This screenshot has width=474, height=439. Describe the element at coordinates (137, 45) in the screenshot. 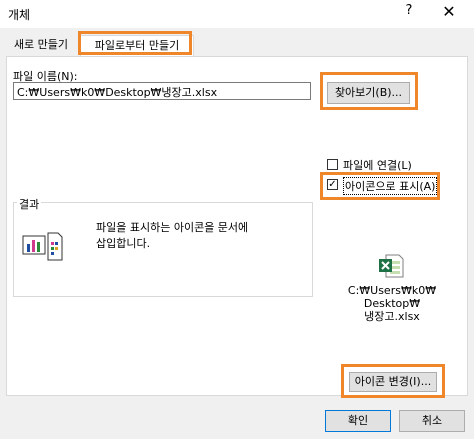

I see `tab-create-from-file: 파일로부터 만들기` at that location.